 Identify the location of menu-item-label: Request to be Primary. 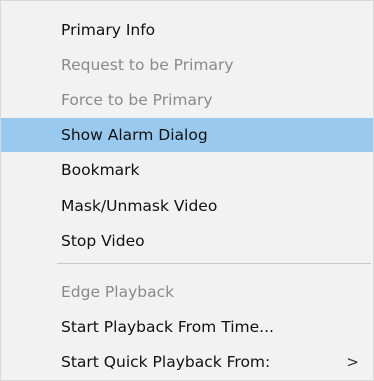
(147, 65).